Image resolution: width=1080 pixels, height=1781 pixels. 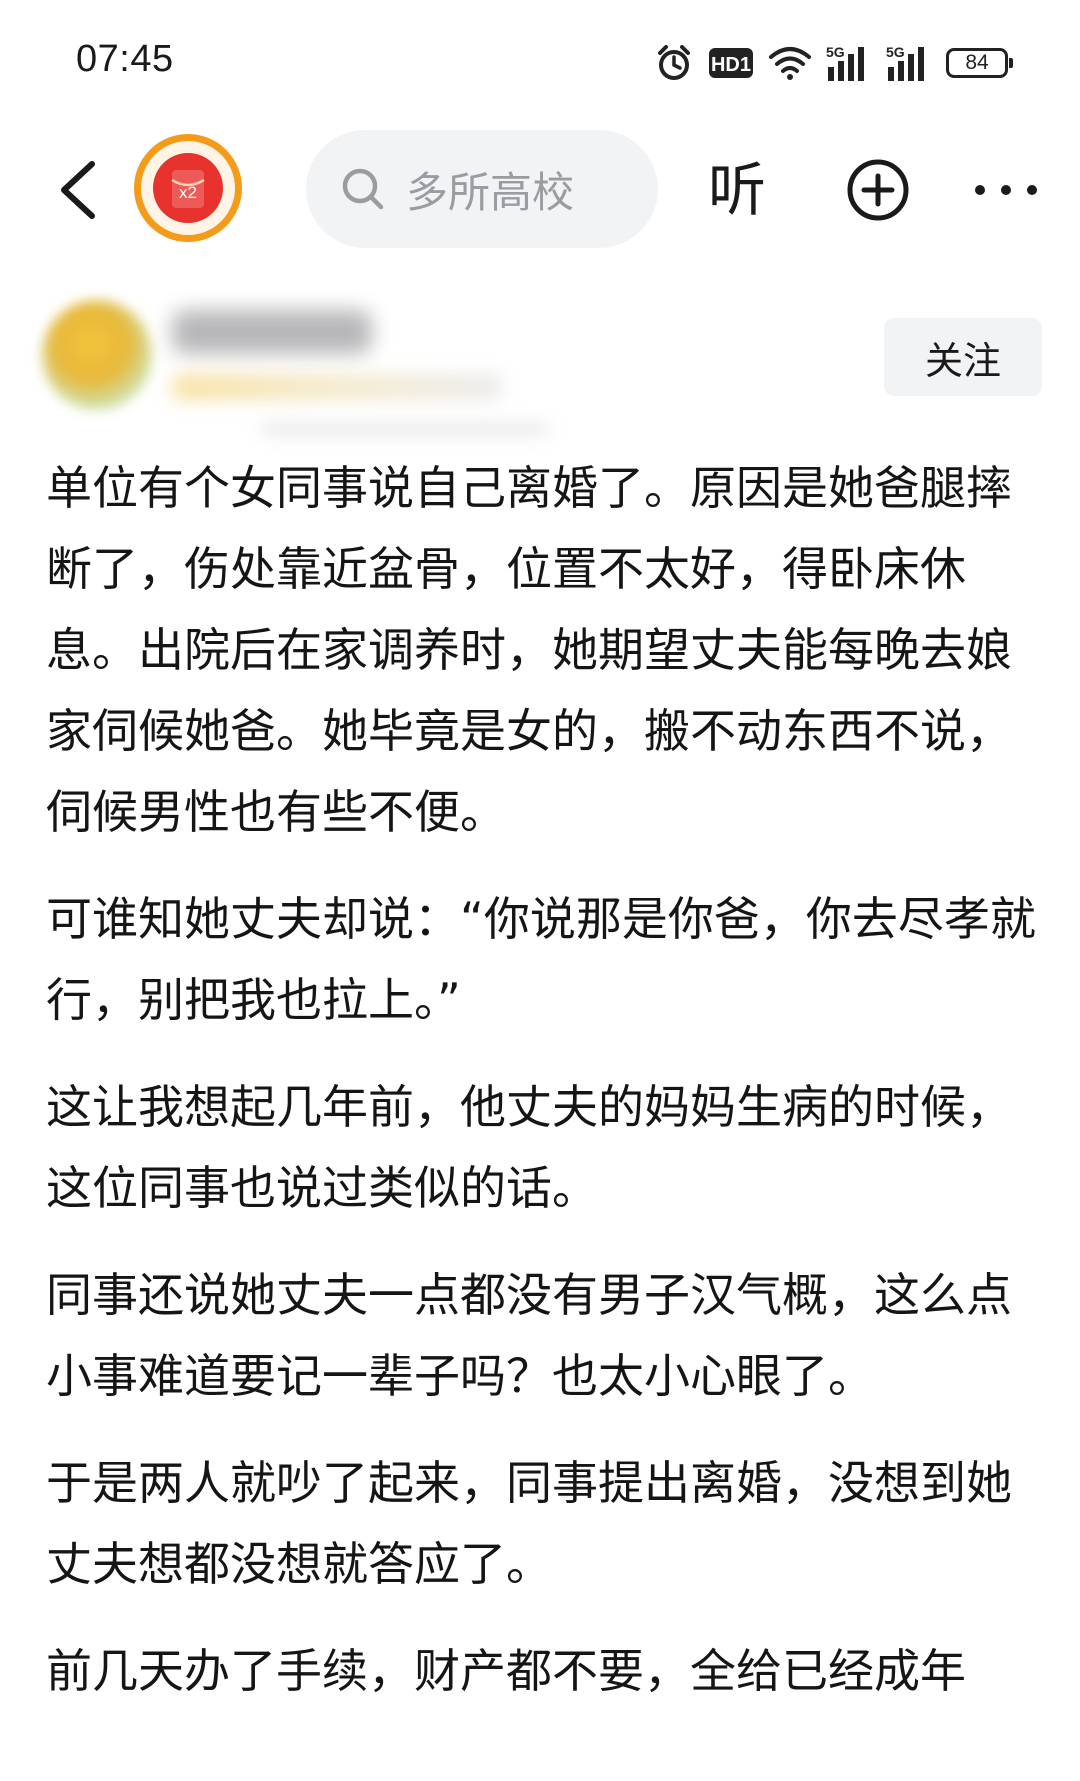 What do you see at coordinates (337, 387) in the screenshot?
I see `author-meta-blurred` at bounding box center [337, 387].